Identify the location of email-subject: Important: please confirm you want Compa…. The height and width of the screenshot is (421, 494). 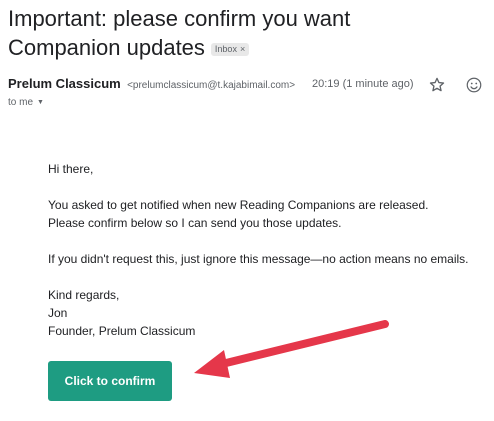
(228, 33).